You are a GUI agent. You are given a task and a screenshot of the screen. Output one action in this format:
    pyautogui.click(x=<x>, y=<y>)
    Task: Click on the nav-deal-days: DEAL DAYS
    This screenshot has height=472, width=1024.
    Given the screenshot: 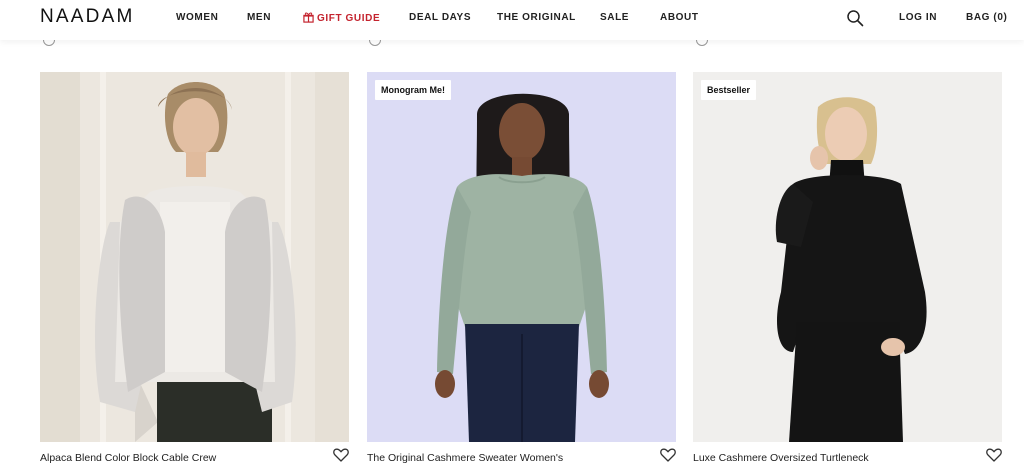 What is the action you would take?
    pyautogui.click(x=440, y=17)
    